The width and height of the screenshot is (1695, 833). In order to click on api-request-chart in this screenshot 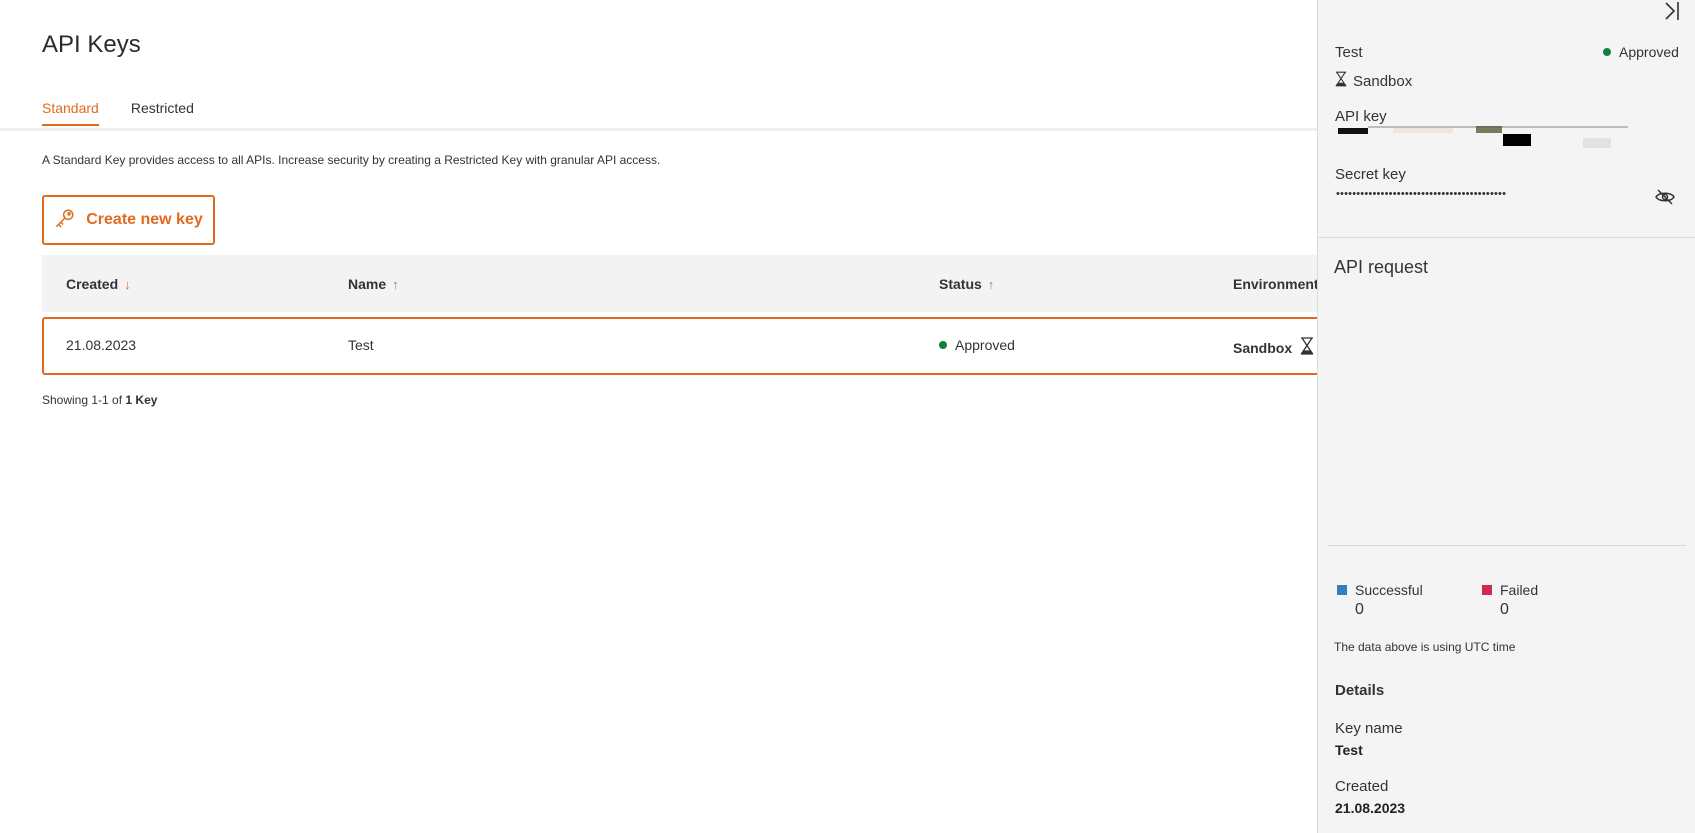, I will do `click(1507, 417)`.